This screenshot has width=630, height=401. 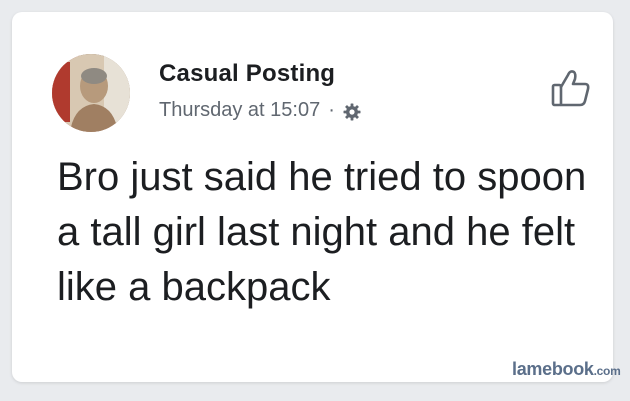 What do you see at coordinates (239, 110) in the screenshot?
I see `timestamp: Thursday at 15:07` at bounding box center [239, 110].